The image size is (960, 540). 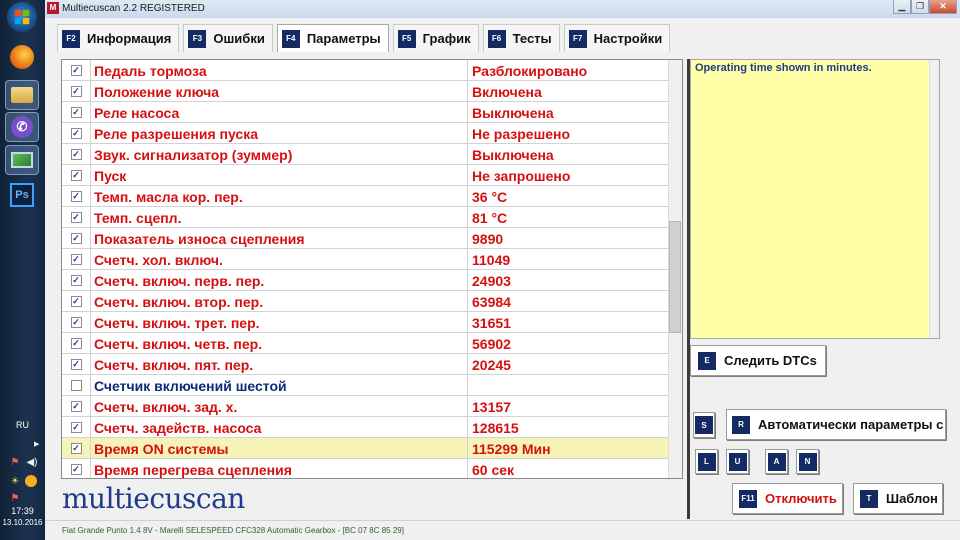 I want to click on param-checkbox, so click(x=76, y=385).